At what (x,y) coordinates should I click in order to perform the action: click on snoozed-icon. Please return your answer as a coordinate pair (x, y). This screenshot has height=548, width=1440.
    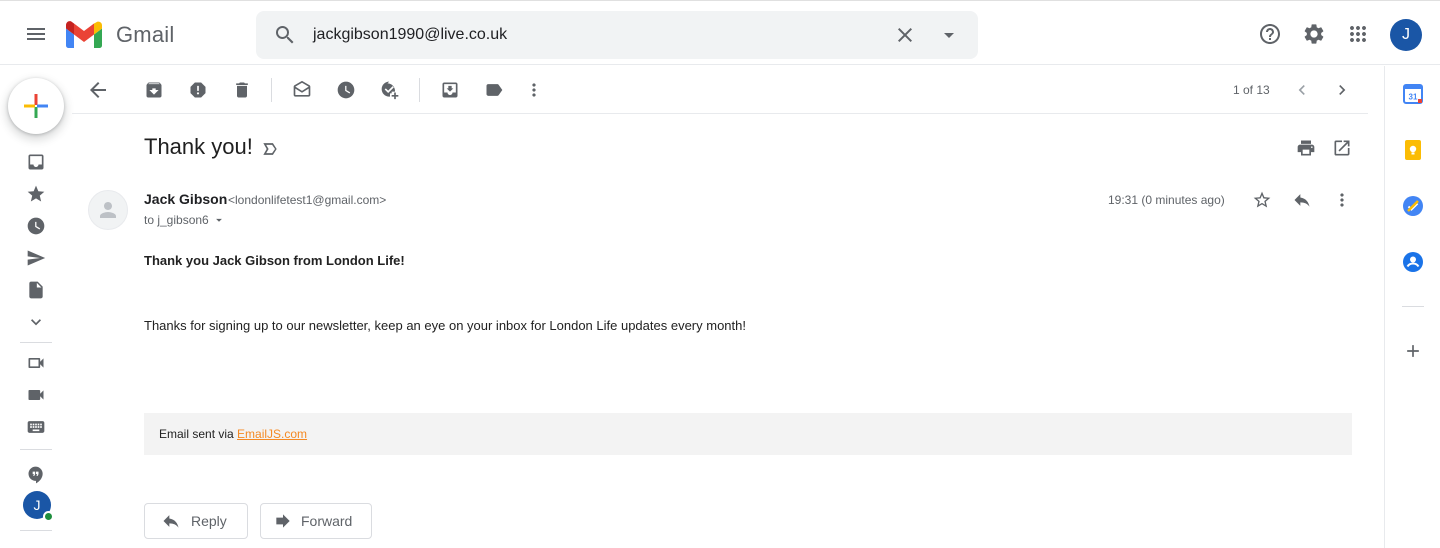
    Looking at the image, I should click on (36, 226).